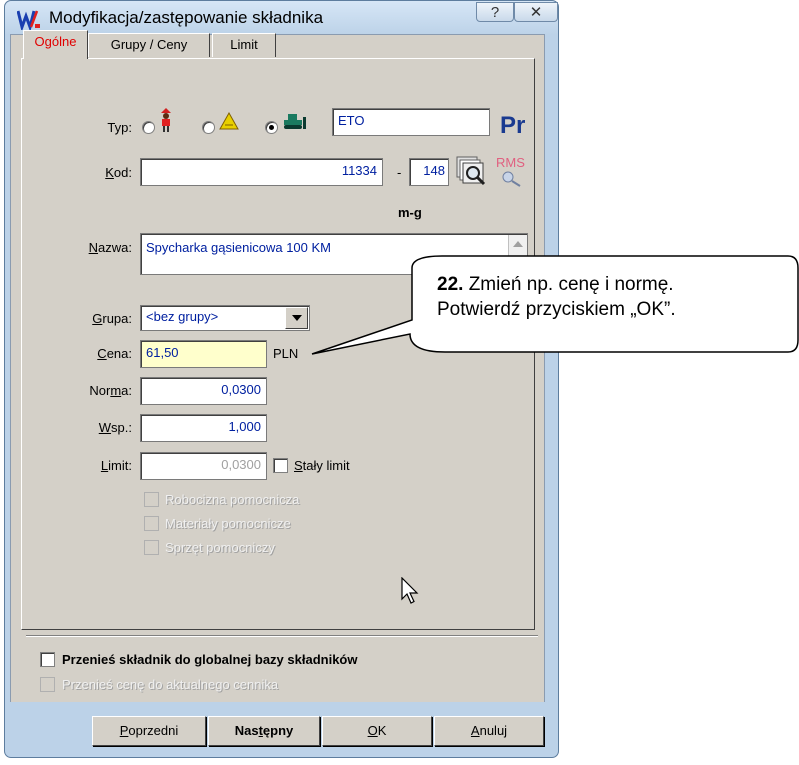 The image size is (799, 765). What do you see at coordinates (513, 125) in the screenshot?
I see `typ-badge: Pr` at bounding box center [513, 125].